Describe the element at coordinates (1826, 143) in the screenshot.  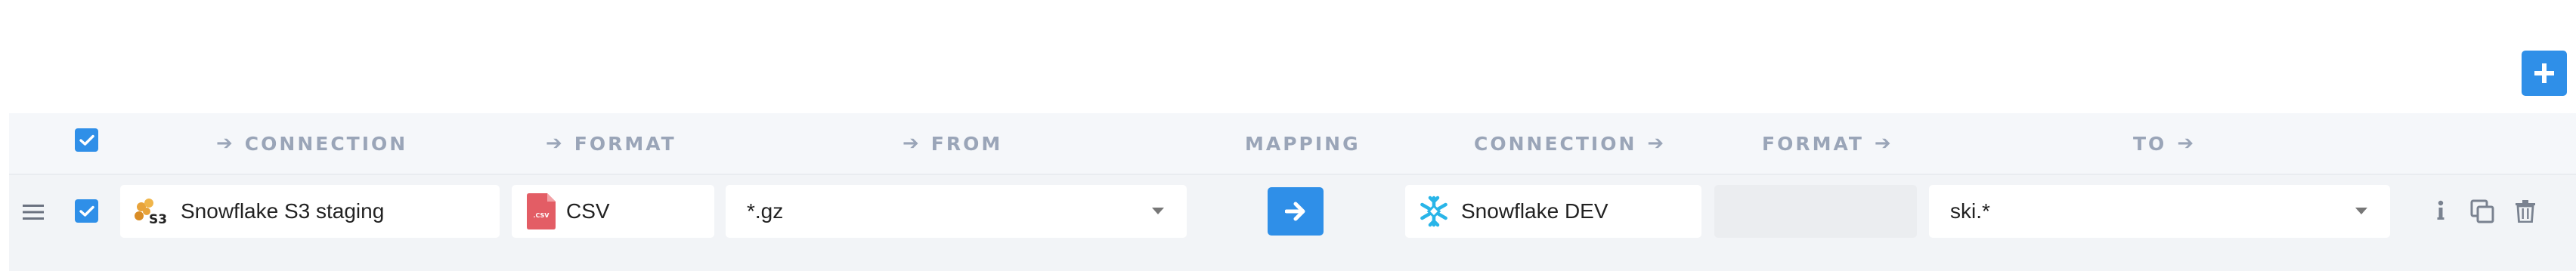
I see `header-target-format: FORMAT ➔` at that location.